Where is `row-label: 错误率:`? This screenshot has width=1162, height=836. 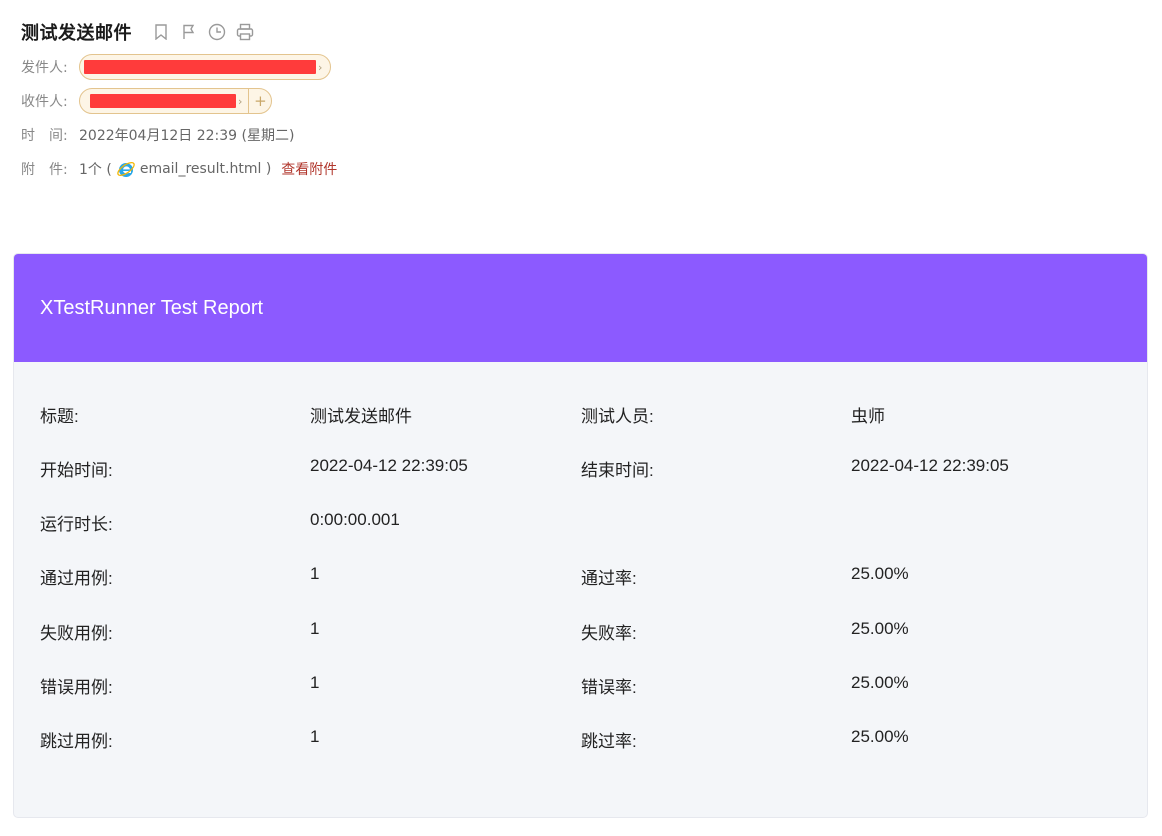
row-label: 错误率: is located at coordinates (609, 687).